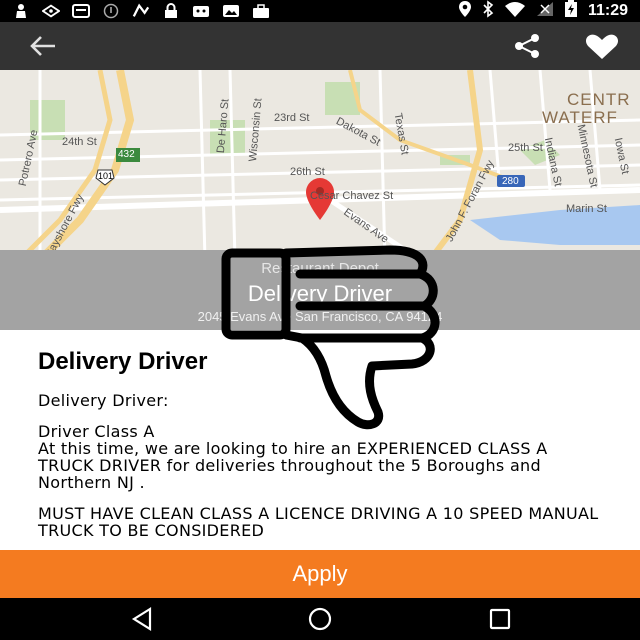 This screenshot has height=640, width=640. I want to click on status-time: 11:29, so click(607, 10).